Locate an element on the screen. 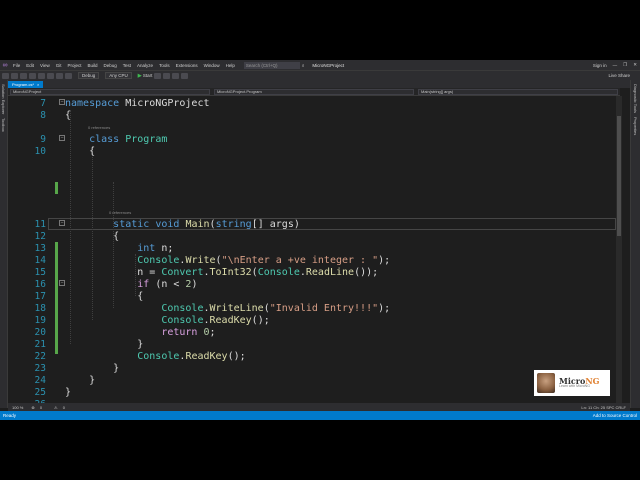 The image size is (640, 480). line-number: 13 is located at coordinates (40, 248).